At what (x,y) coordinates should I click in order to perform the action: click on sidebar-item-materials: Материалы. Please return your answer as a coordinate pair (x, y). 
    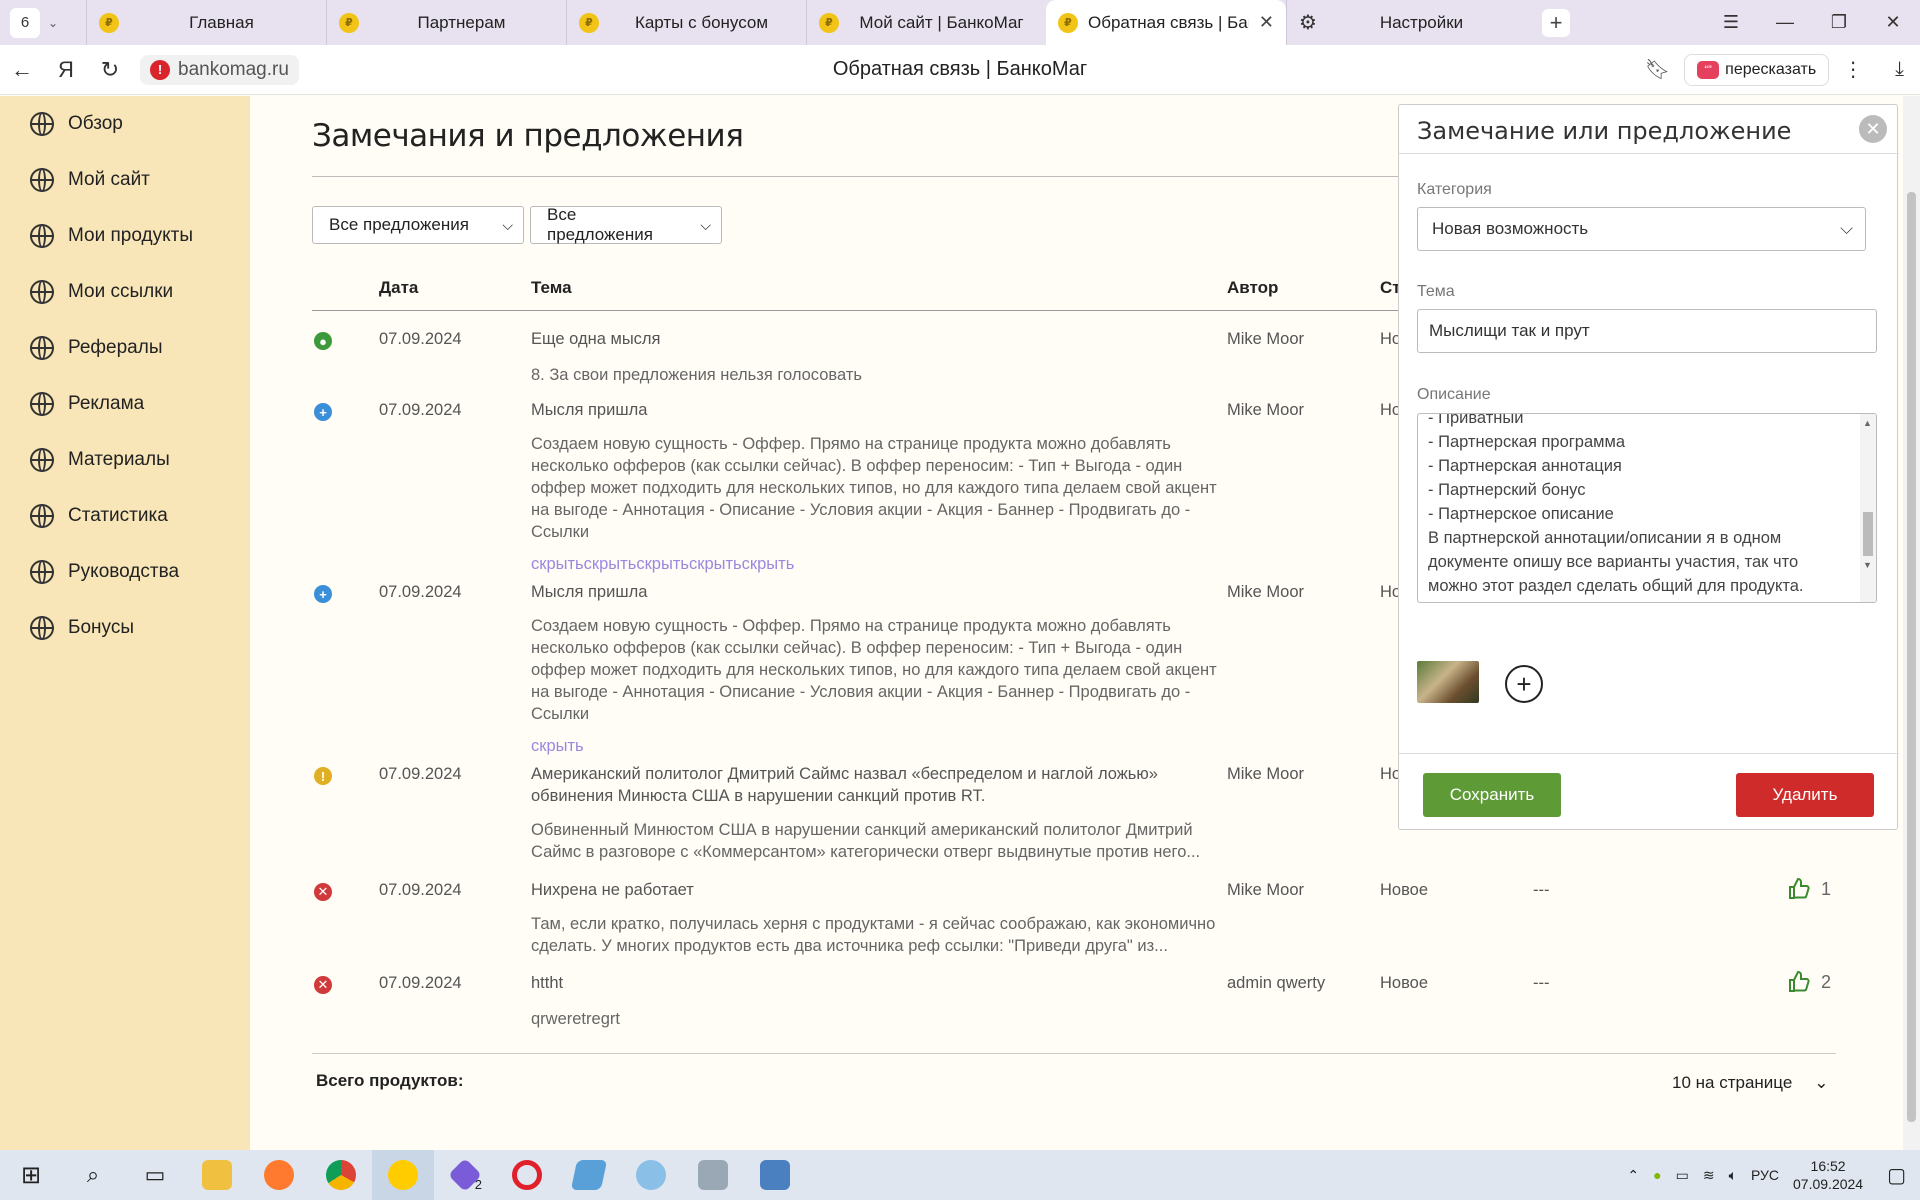
    Looking at the image, I should click on (125, 460).